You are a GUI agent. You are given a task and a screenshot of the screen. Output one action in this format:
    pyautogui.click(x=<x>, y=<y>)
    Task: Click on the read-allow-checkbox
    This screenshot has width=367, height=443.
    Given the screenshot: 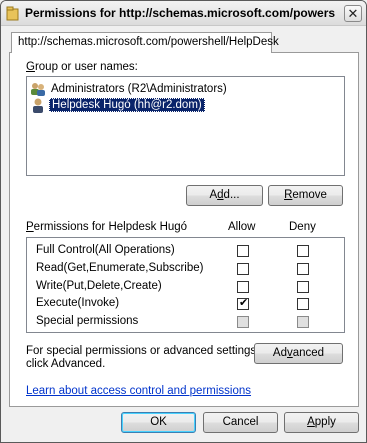 What is the action you would take?
    pyautogui.click(x=243, y=269)
    